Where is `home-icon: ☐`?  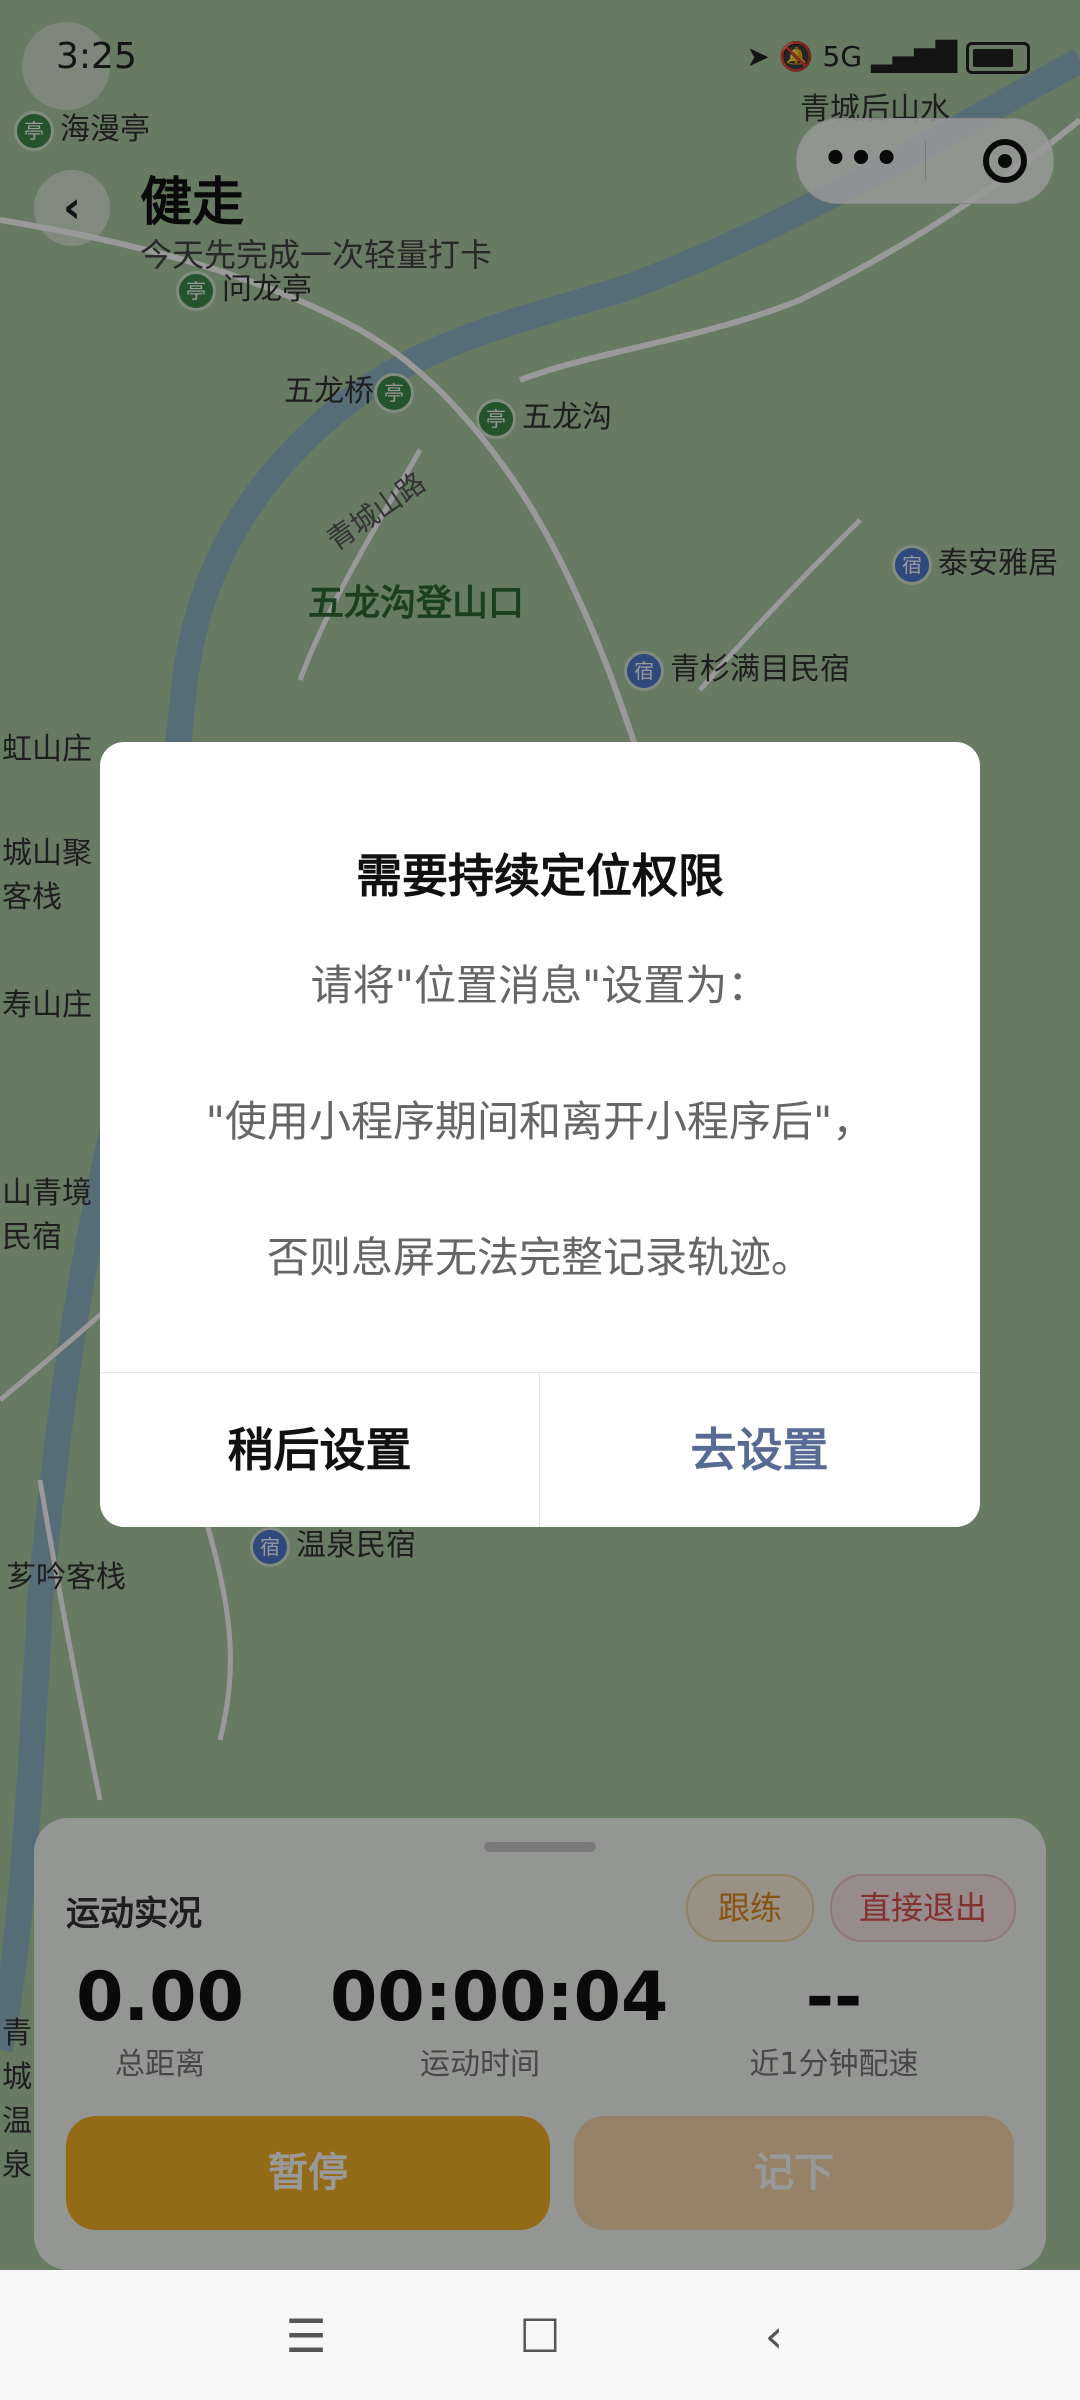
home-icon: ☐ is located at coordinates (540, 2336).